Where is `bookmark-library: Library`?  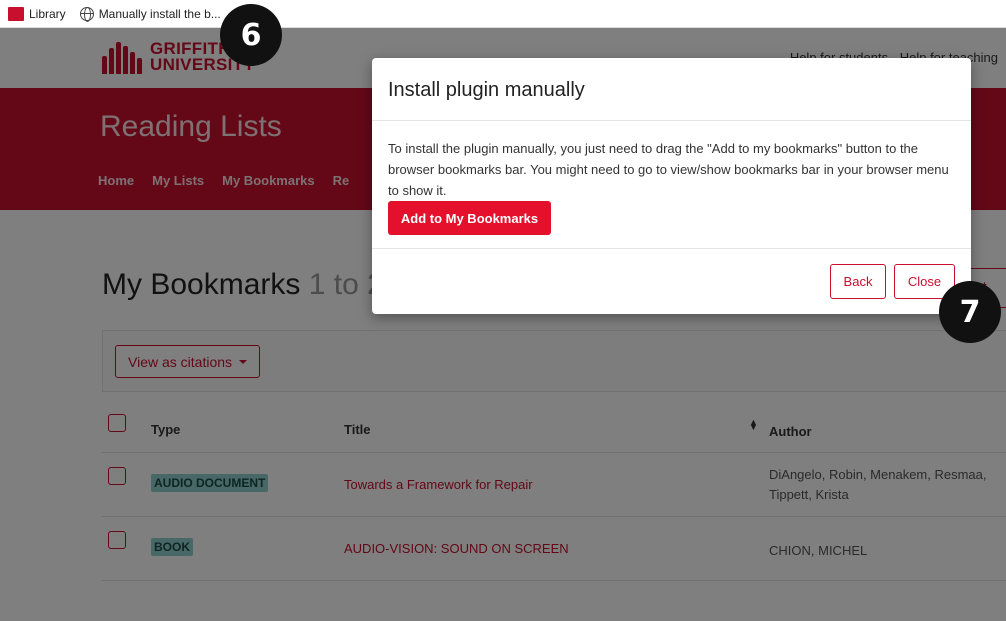 bookmark-library: Library is located at coordinates (37, 13).